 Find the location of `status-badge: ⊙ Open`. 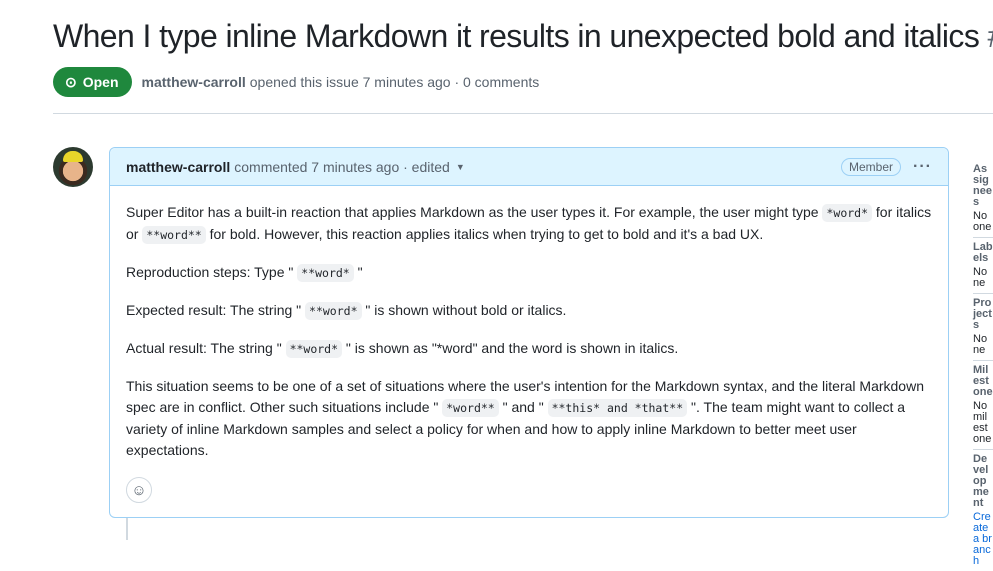

status-badge: ⊙ Open is located at coordinates (92, 82).